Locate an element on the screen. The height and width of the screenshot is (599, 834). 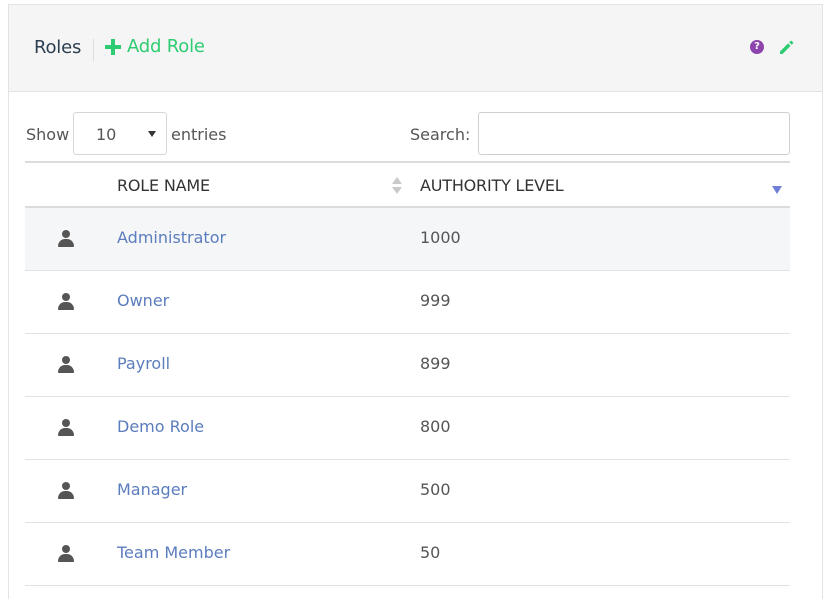
plus-icon is located at coordinates (113, 46).